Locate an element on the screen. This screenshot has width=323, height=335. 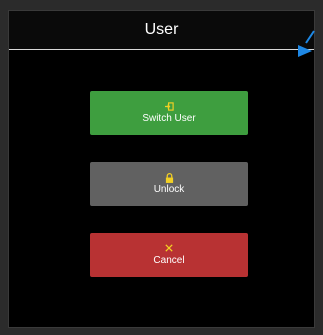
lock-icon is located at coordinates (169, 177).